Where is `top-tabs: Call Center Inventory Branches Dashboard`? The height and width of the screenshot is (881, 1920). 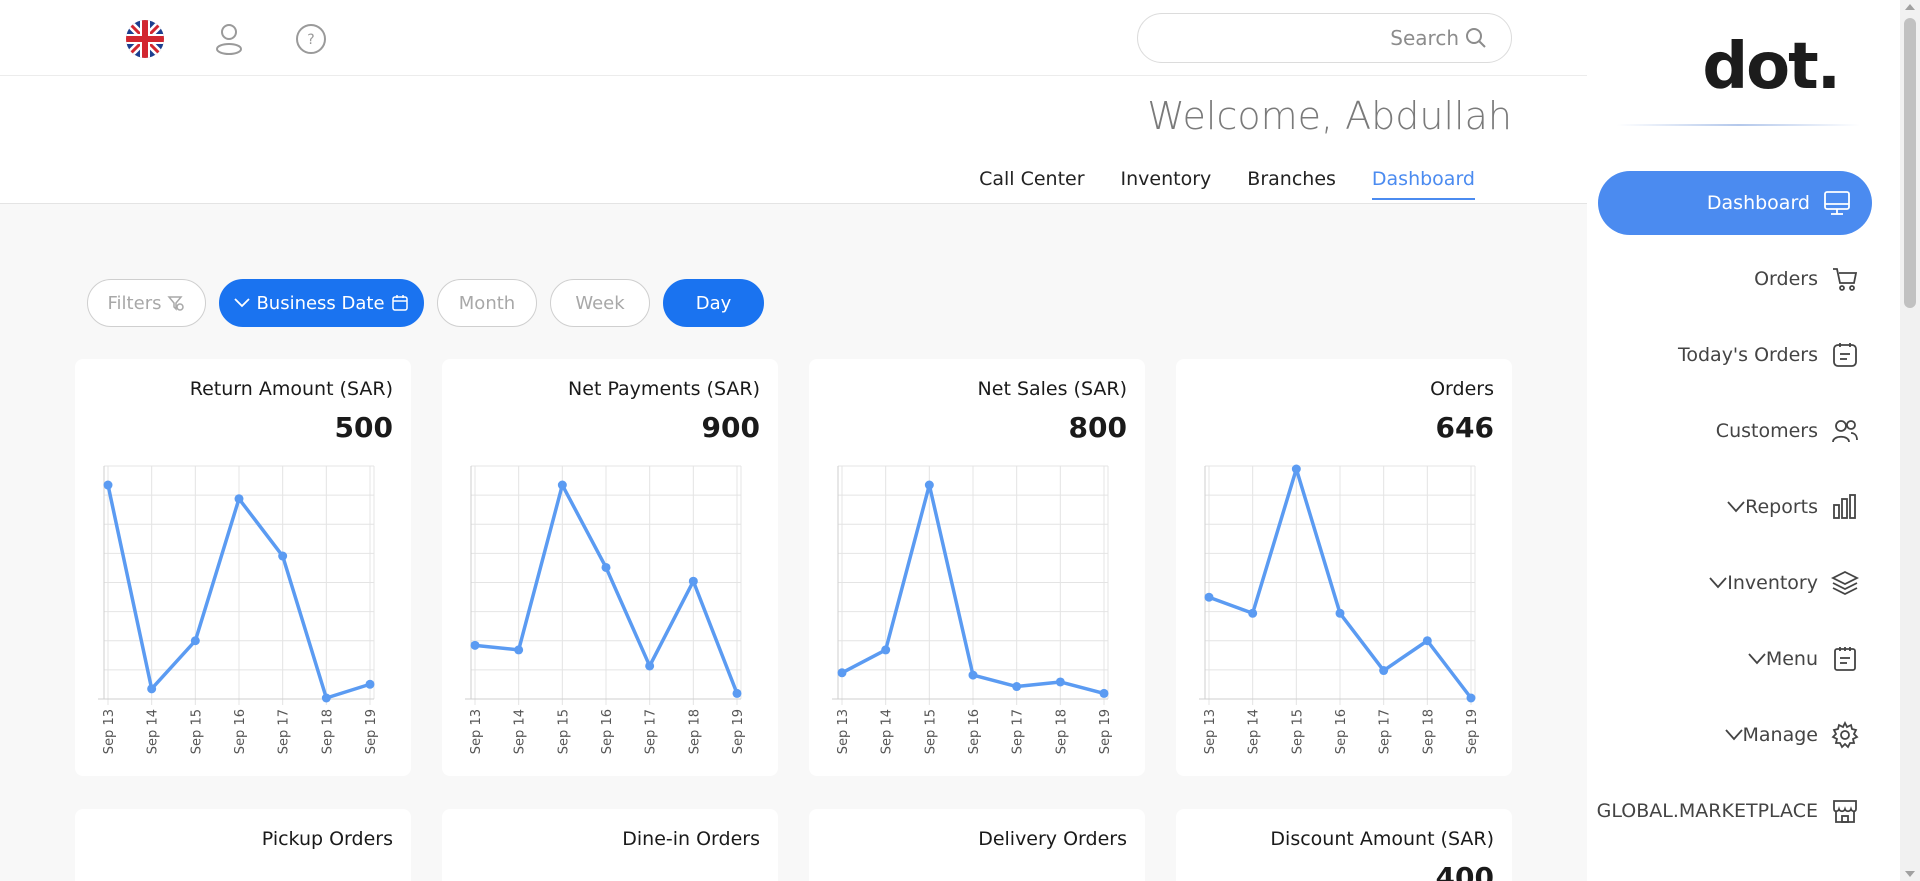
top-tabs: Call Center Inventory Branches Dashboard is located at coordinates (1227, 184).